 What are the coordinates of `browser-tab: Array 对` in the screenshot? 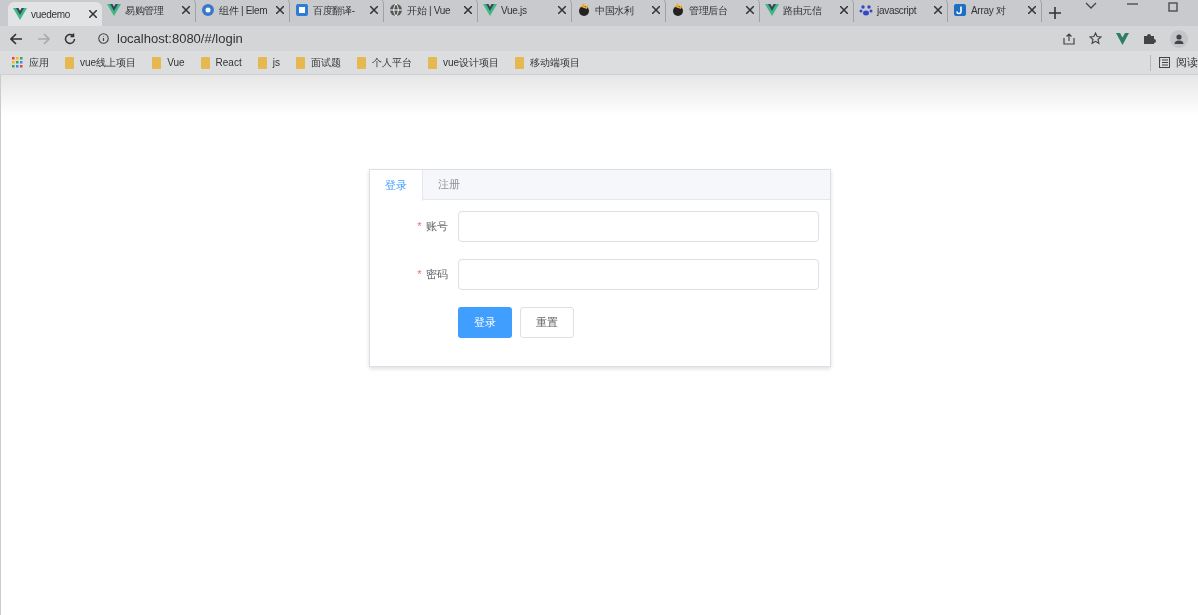 It's located at (995, 11).